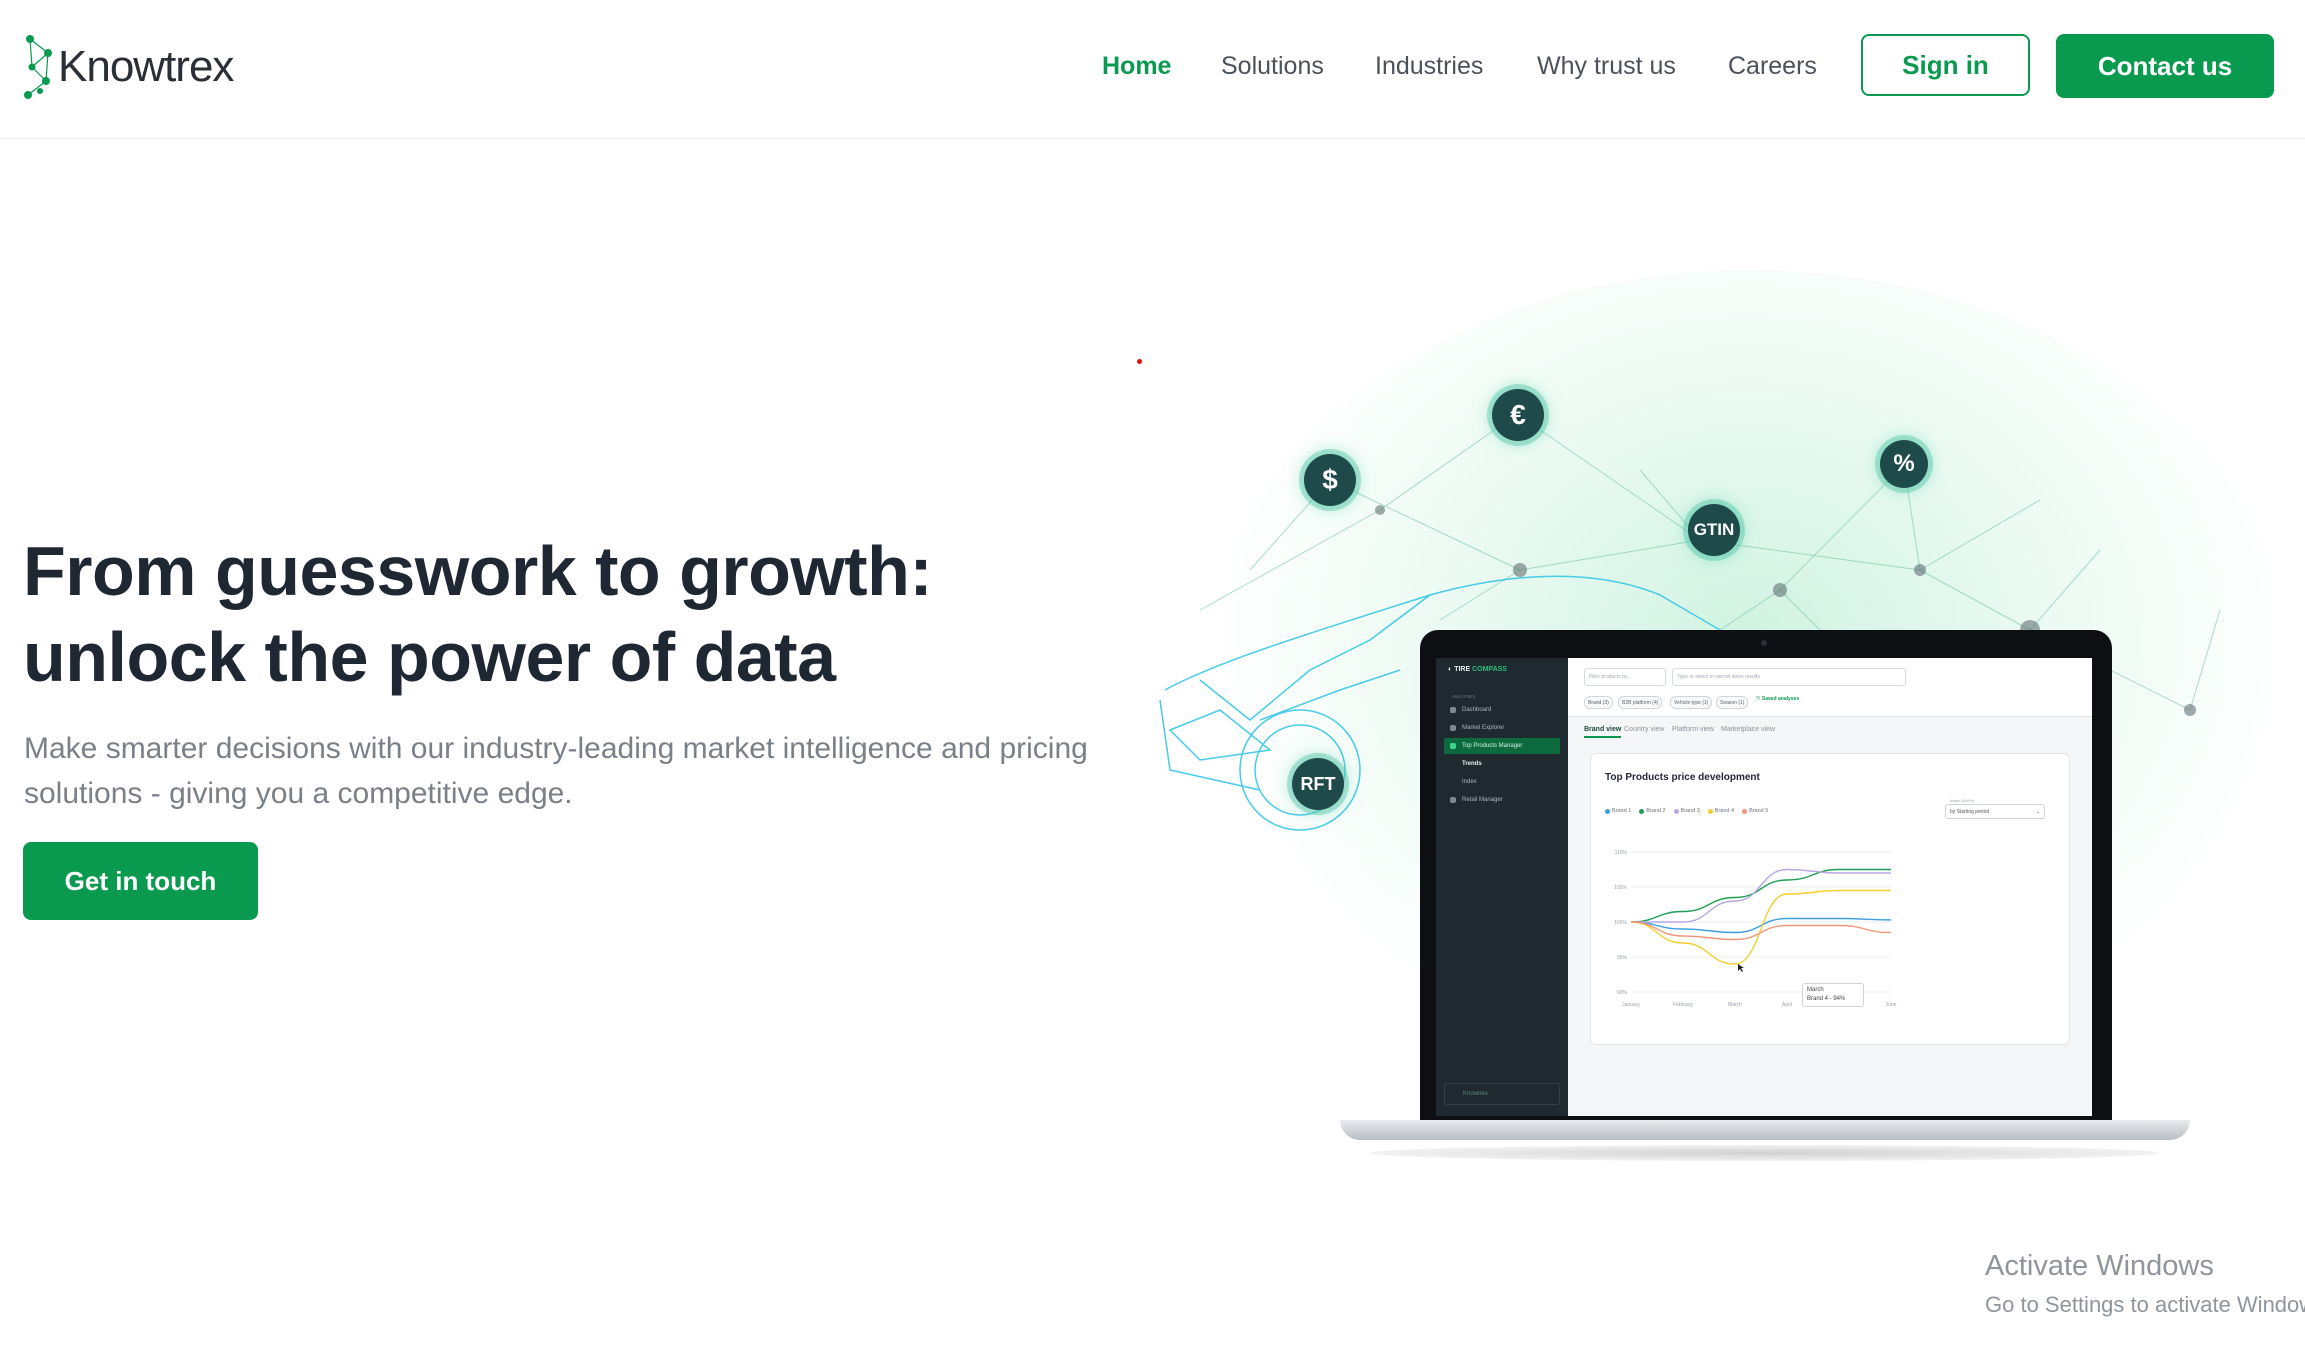 The width and height of the screenshot is (2305, 1363). I want to click on app-brand-name: TIRE, so click(1462, 669).